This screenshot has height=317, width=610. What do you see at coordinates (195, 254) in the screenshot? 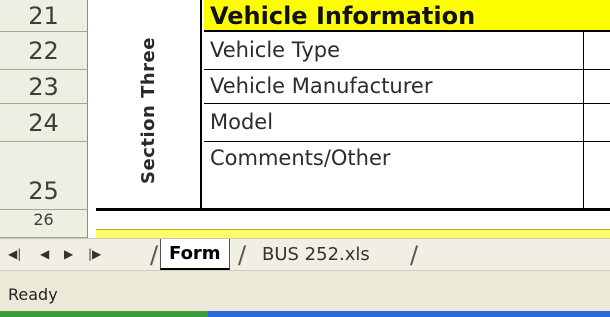
I see `tab-form: Form` at bounding box center [195, 254].